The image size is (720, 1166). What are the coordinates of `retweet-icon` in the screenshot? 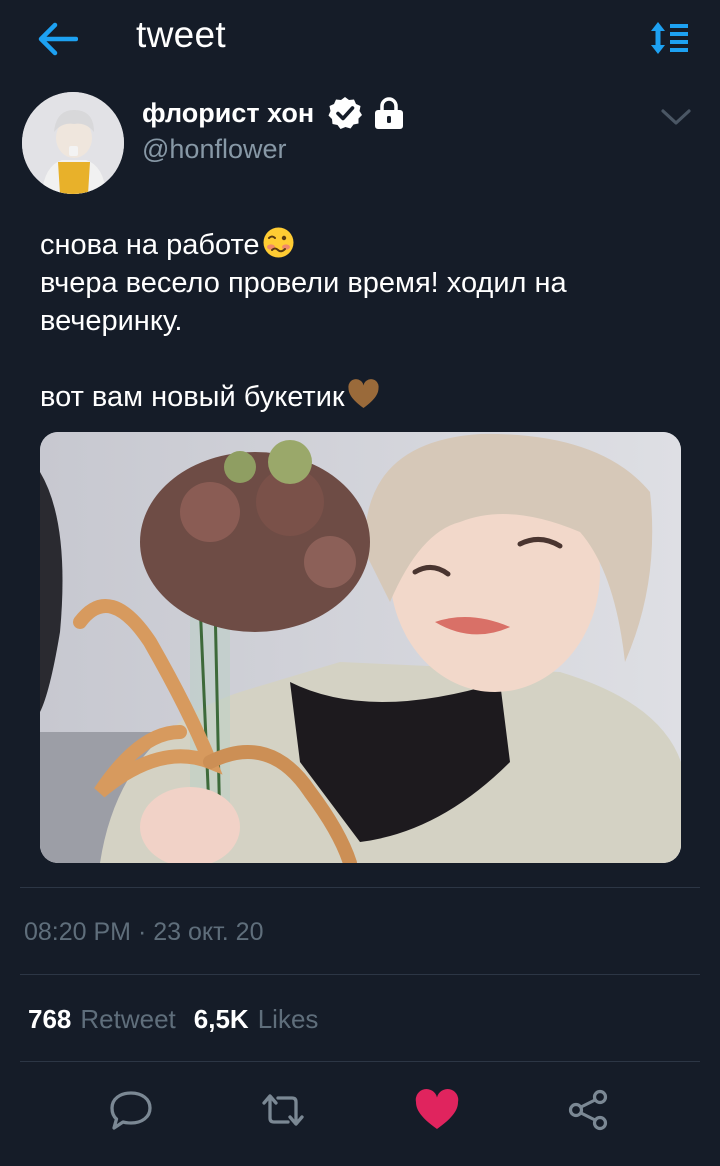 It's located at (283, 1110).